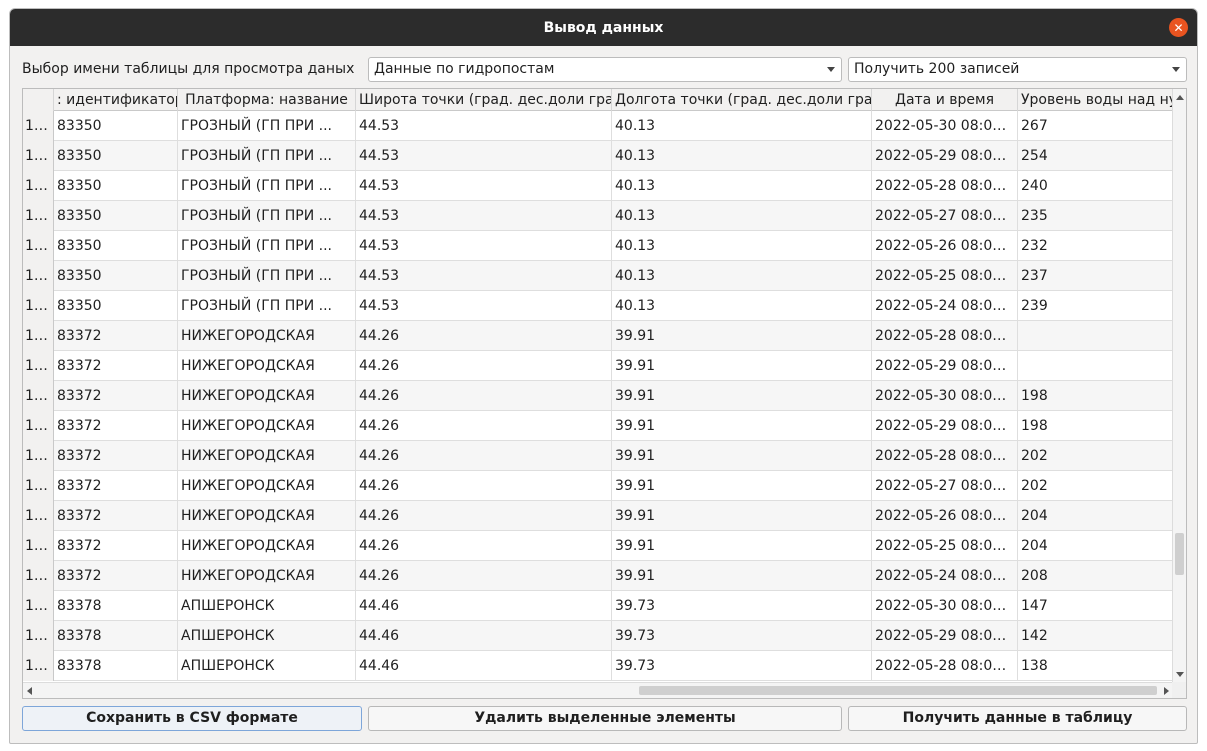  I want to click on table-cell: 208, so click(1095, 576).